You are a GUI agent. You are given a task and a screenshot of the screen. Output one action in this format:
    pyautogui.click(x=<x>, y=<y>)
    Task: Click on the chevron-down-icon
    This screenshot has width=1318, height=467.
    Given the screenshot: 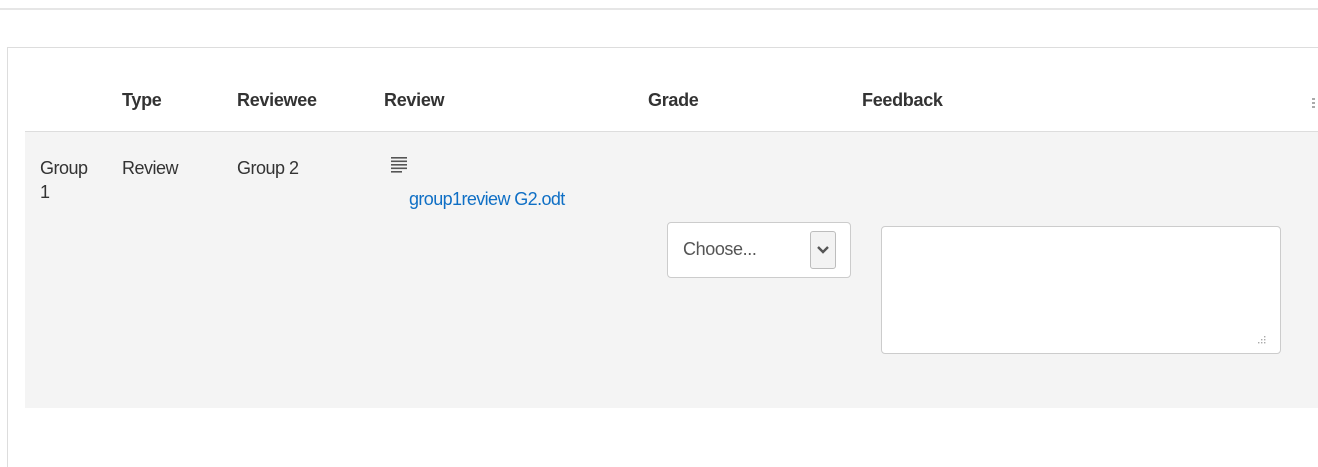 What is the action you would take?
    pyautogui.click(x=823, y=250)
    